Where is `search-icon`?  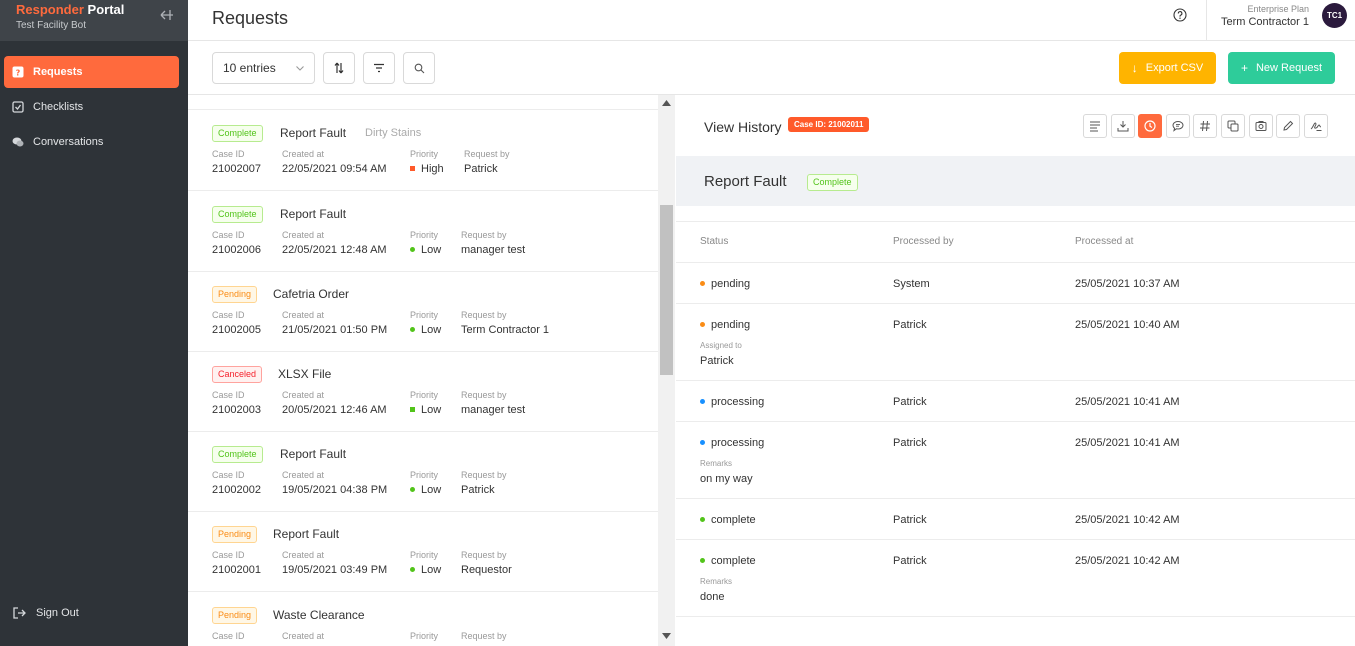 search-icon is located at coordinates (419, 68).